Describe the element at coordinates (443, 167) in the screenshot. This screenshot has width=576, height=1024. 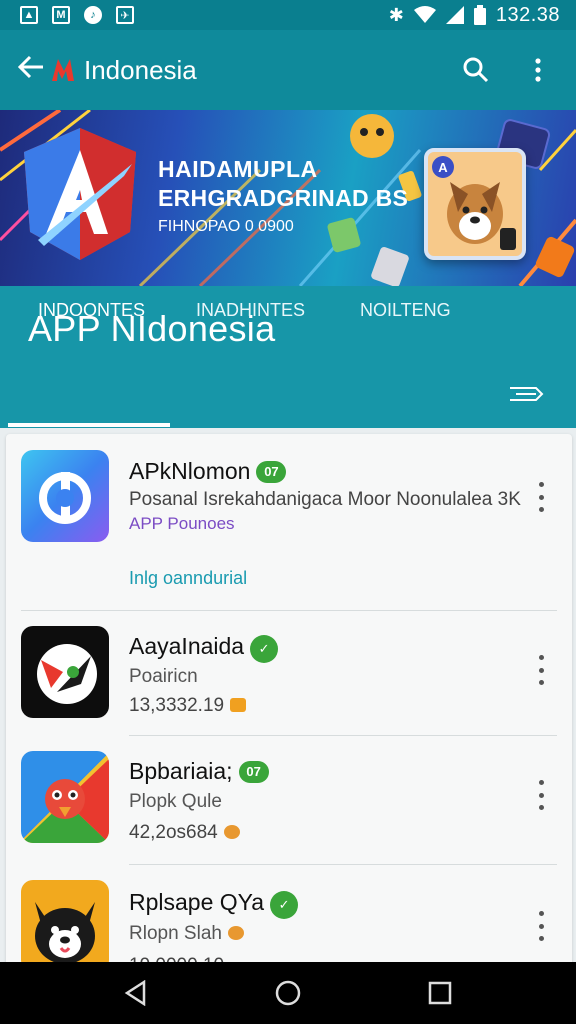
I see `mini-logo-icon: A` at that location.